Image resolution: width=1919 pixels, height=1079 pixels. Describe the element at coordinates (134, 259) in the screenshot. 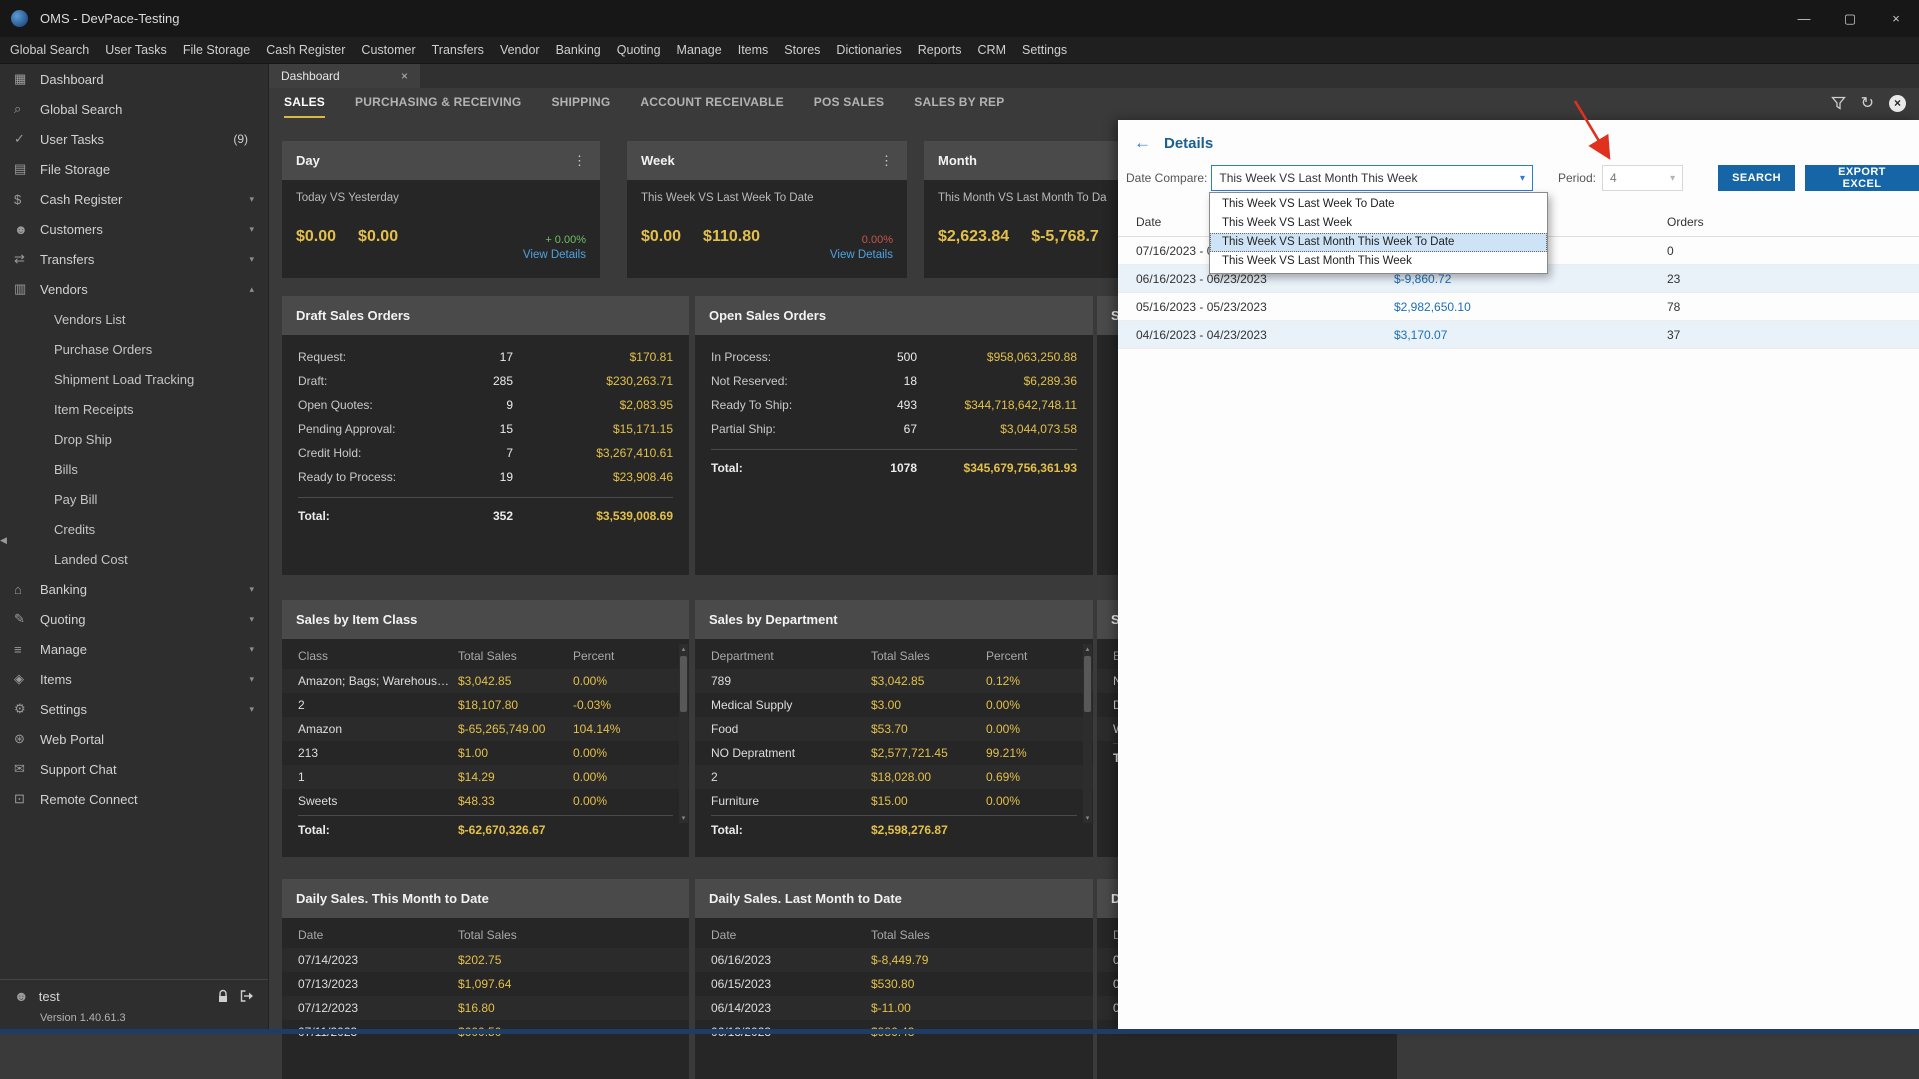

I see `sidebar-item-transfers: ⇄ Transfers ▾` at that location.